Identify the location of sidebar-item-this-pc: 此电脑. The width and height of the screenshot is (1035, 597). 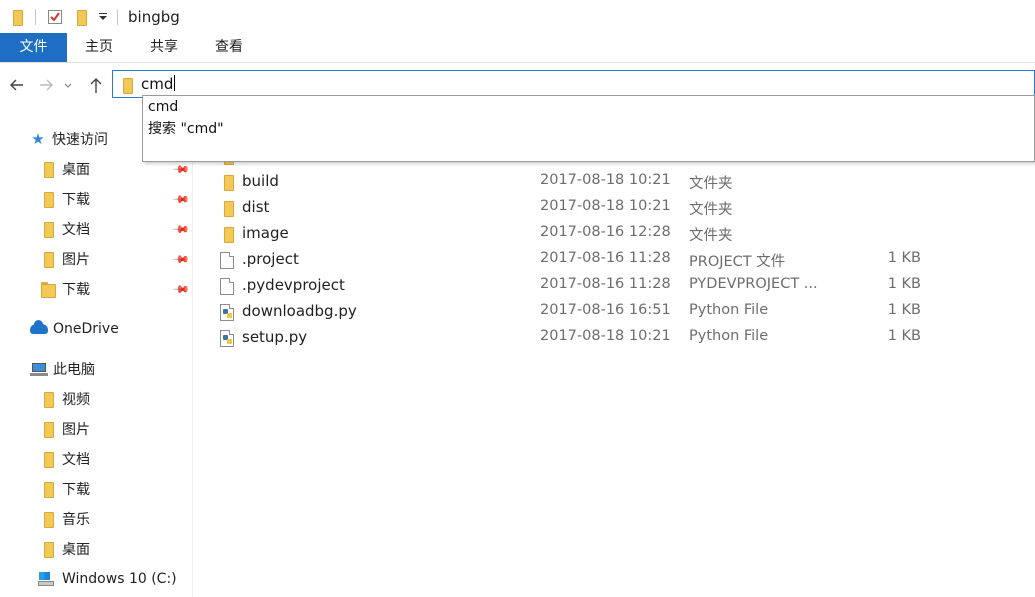
(62, 369).